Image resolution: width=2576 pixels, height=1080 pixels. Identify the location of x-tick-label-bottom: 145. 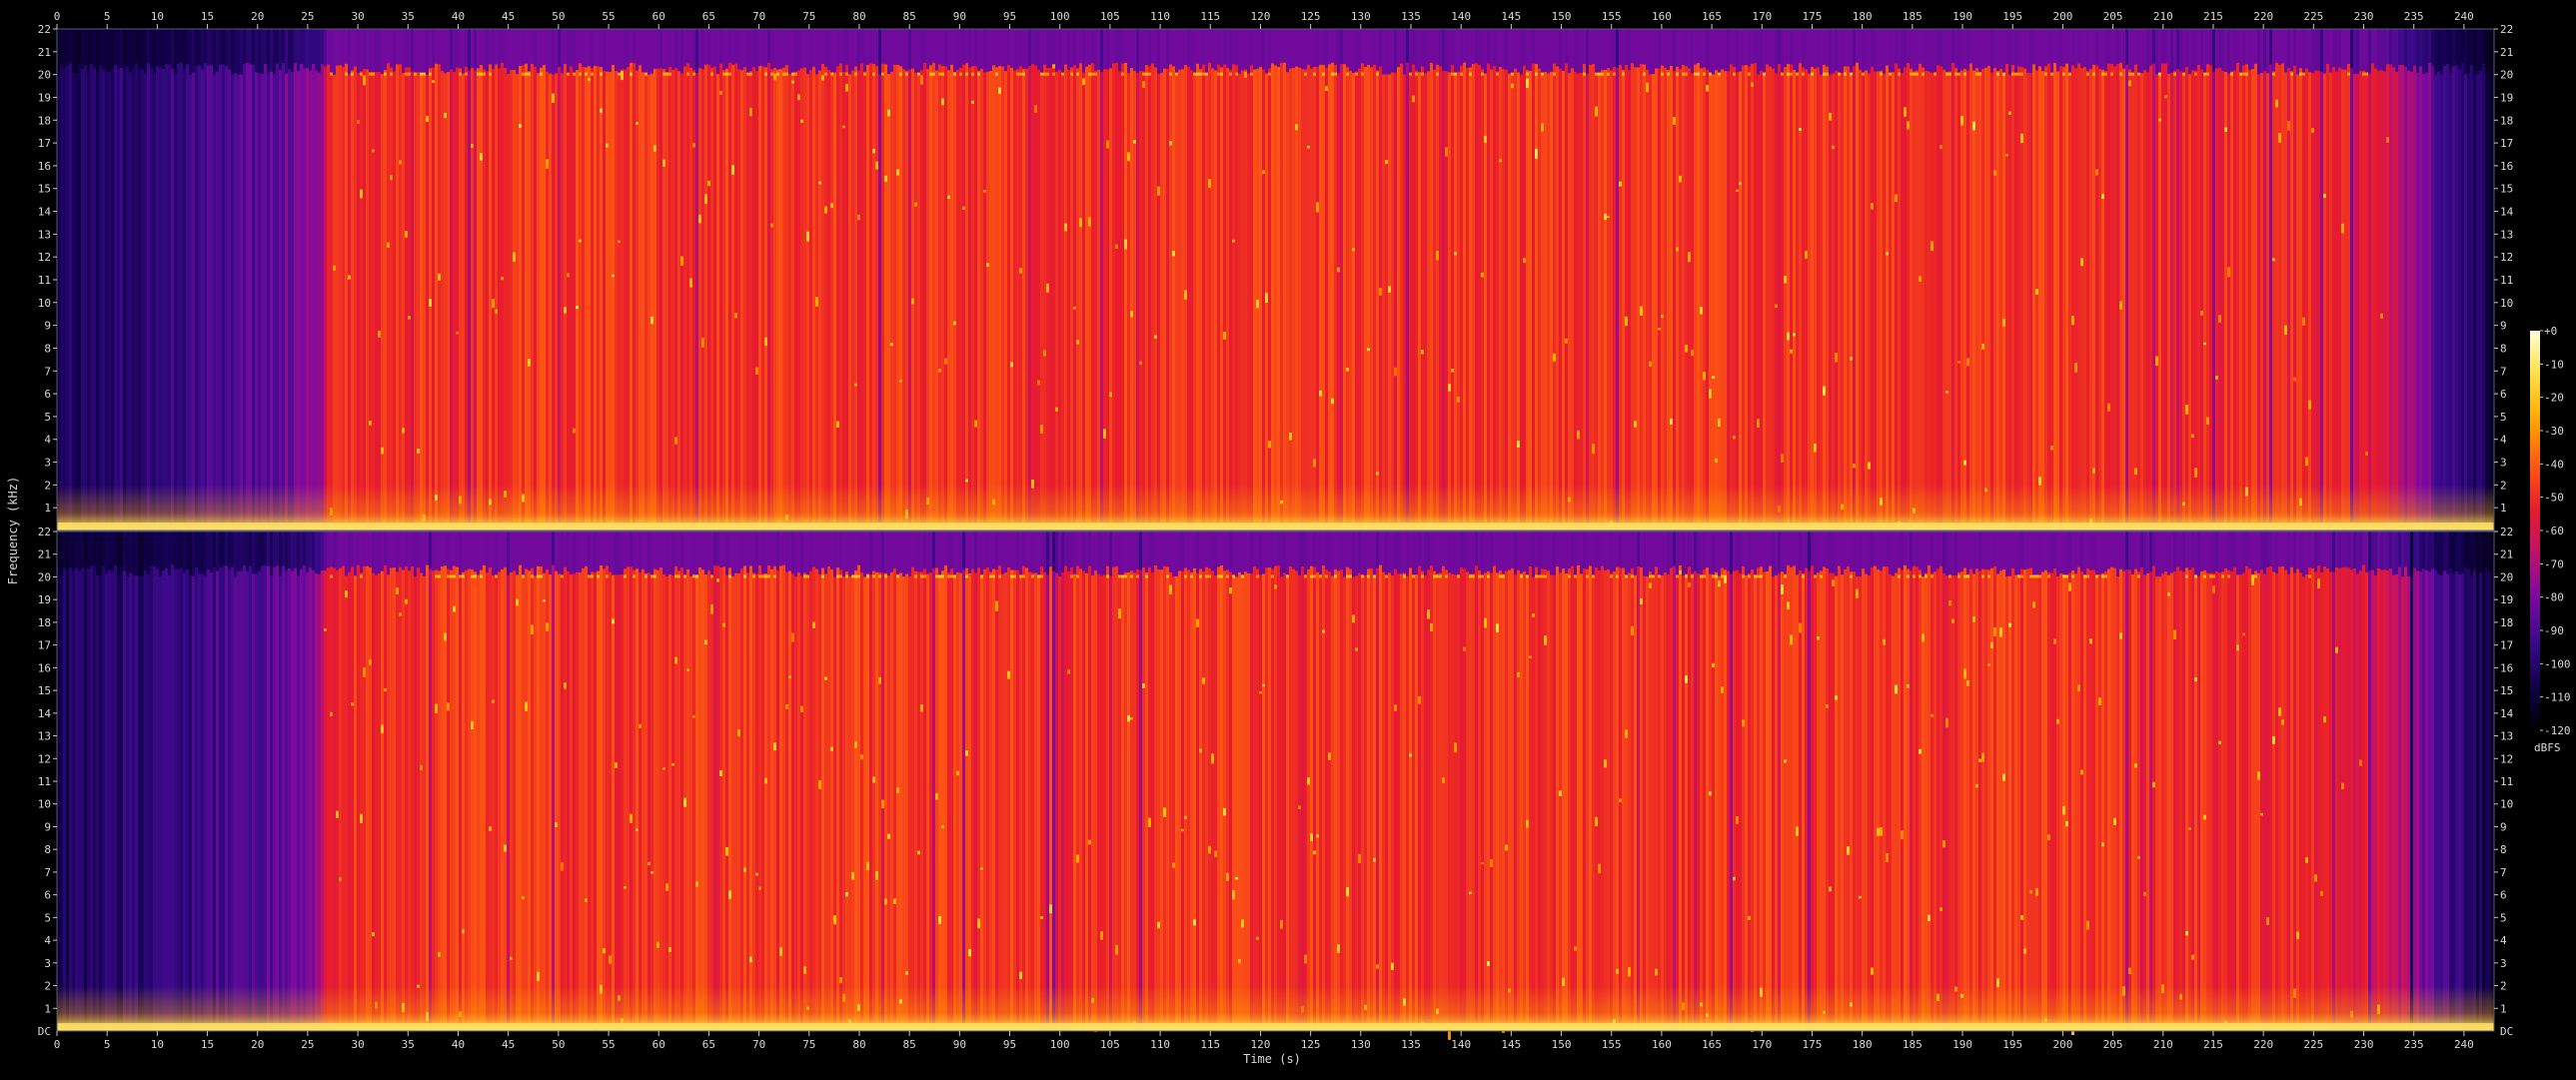
(1511, 1044).